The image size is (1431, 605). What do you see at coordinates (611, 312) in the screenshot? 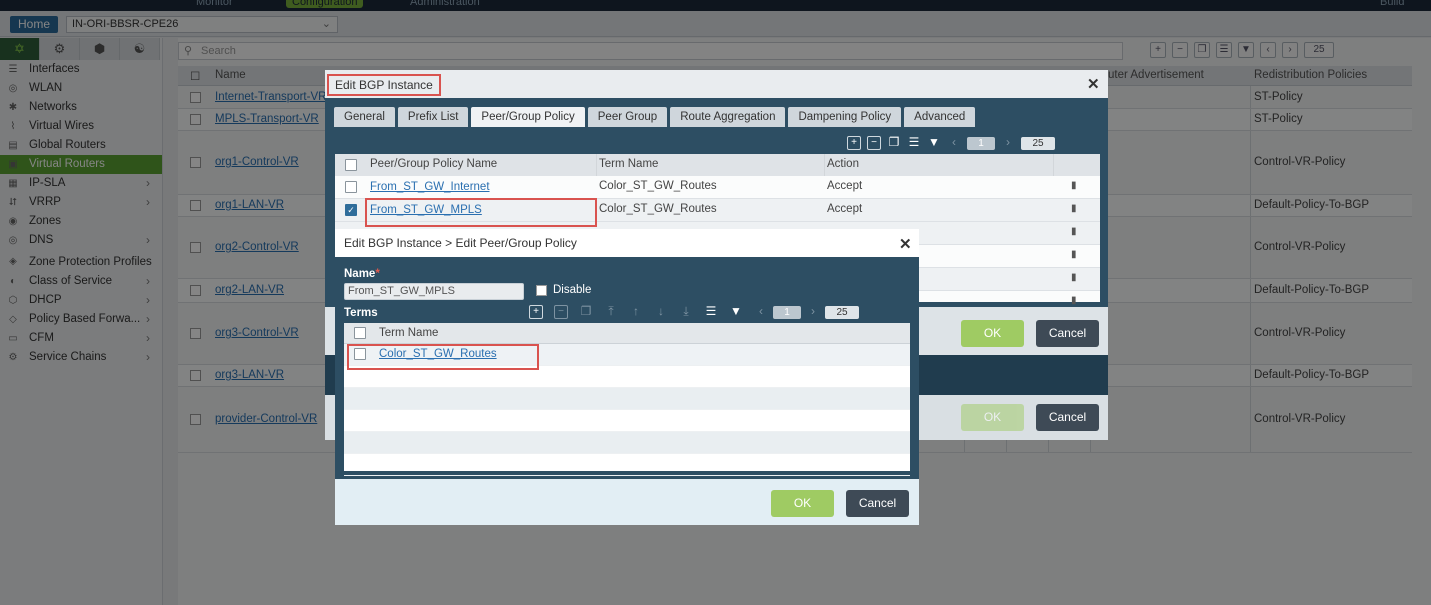
I see `move-top-icon: ⤒` at bounding box center [611, 312].